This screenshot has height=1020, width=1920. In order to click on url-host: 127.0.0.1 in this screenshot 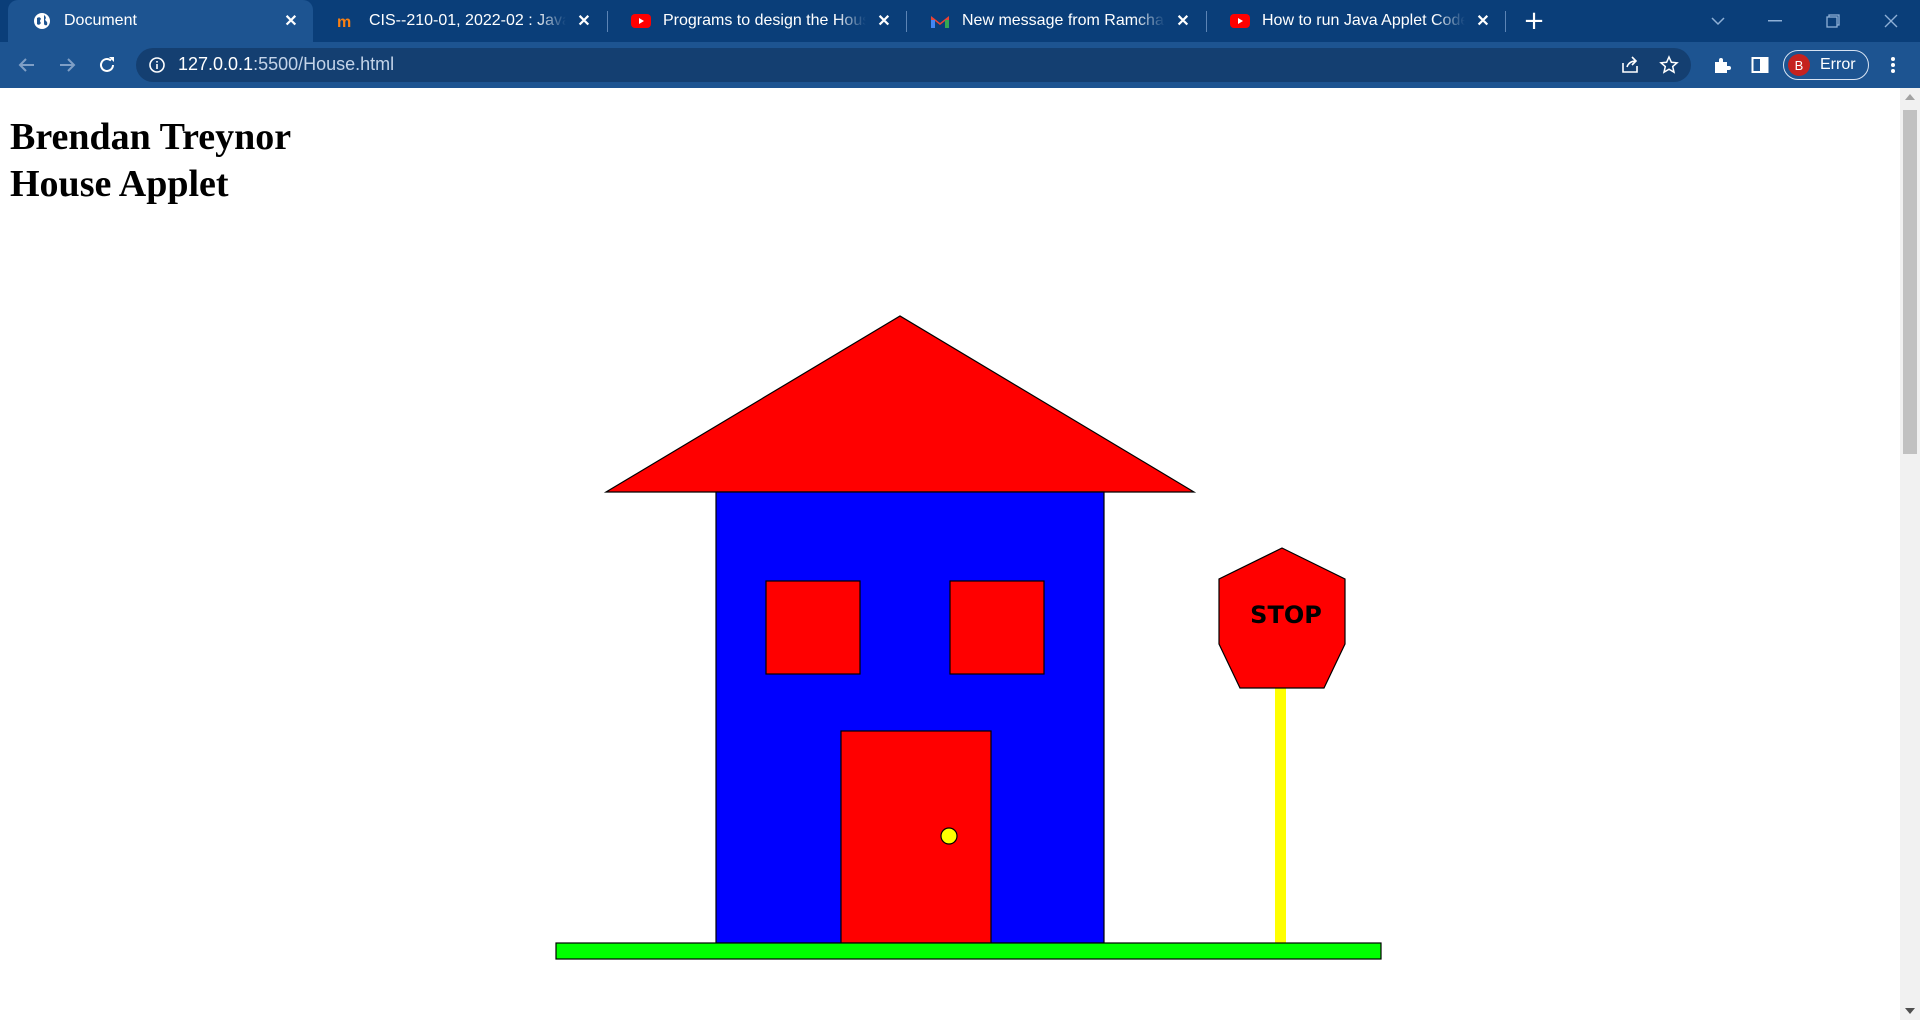, I will do `click(216, 64)`.